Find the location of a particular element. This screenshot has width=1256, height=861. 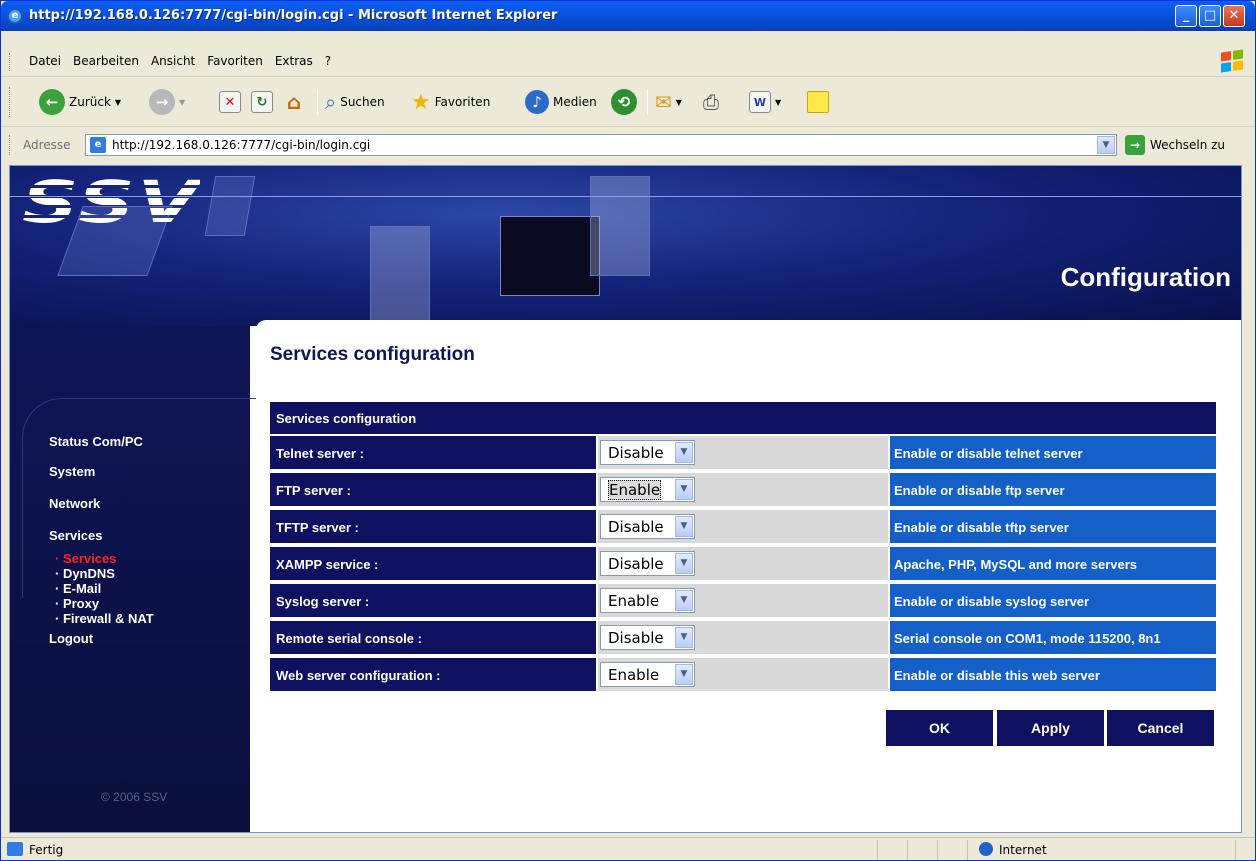

mail-button: ✉ ▼ is located at coordinates (668, 102).